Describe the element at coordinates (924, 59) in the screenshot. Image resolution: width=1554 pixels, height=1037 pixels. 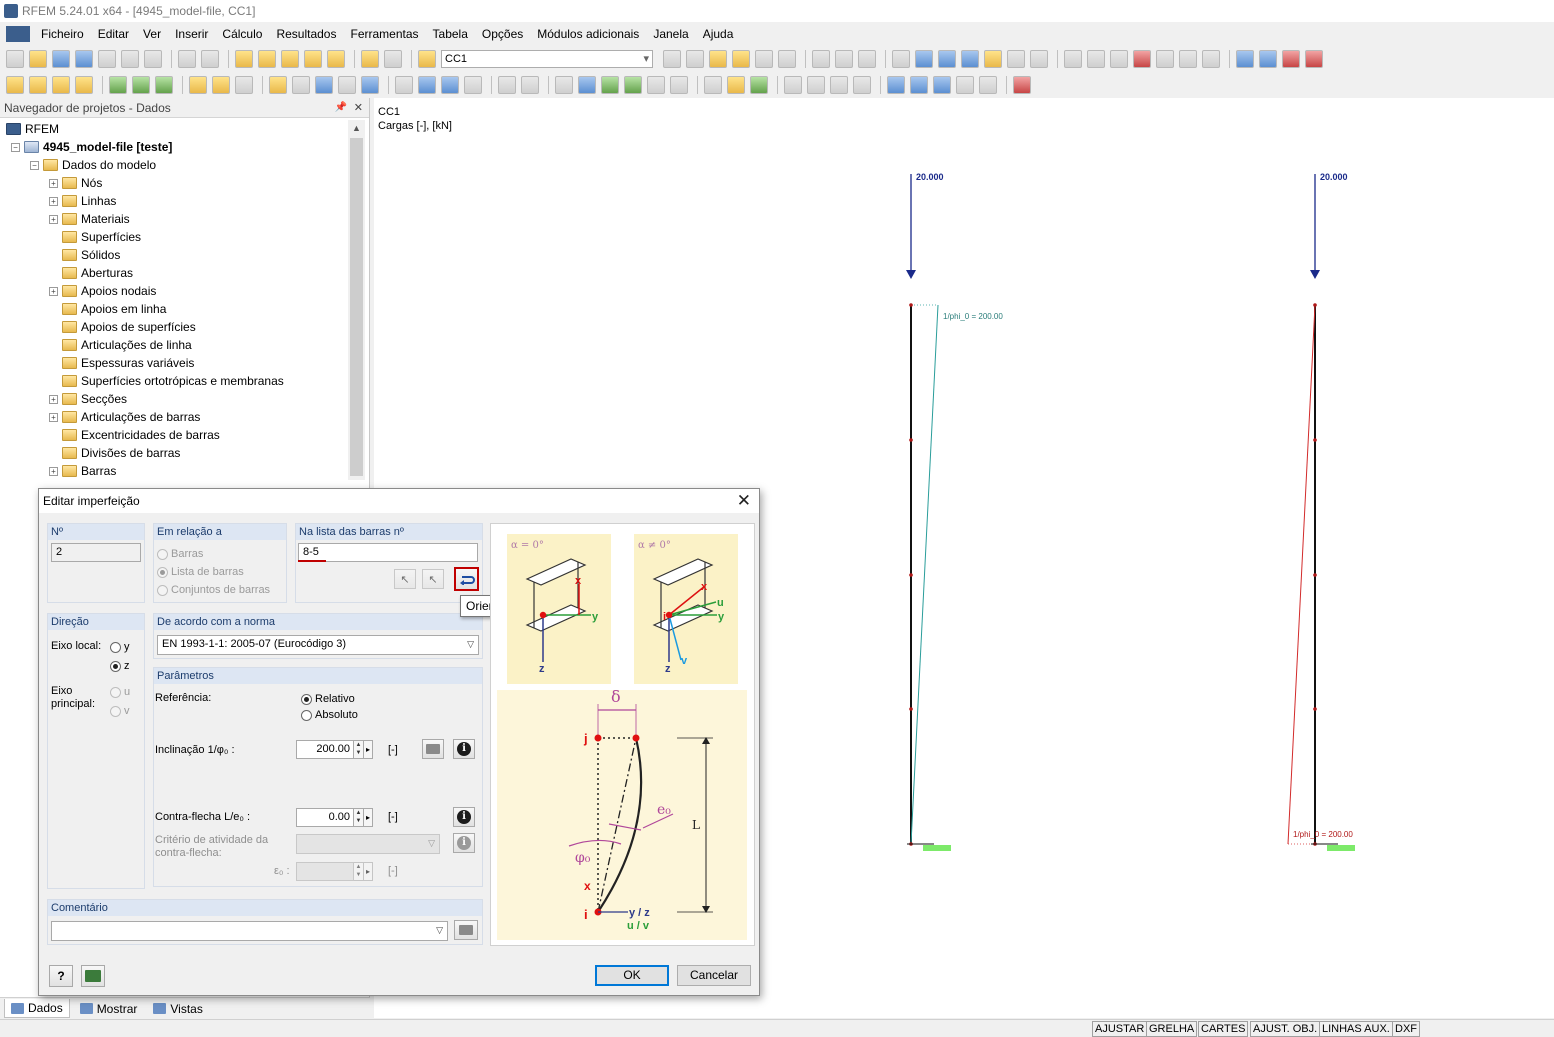
I see `mesh-icon` at that location.